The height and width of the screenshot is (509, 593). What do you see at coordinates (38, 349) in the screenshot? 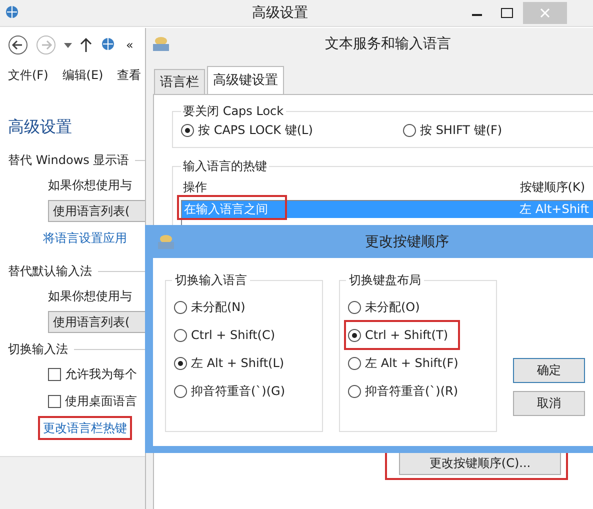
I see `section-title: 切换输入法` at bounding box center [38, 349].